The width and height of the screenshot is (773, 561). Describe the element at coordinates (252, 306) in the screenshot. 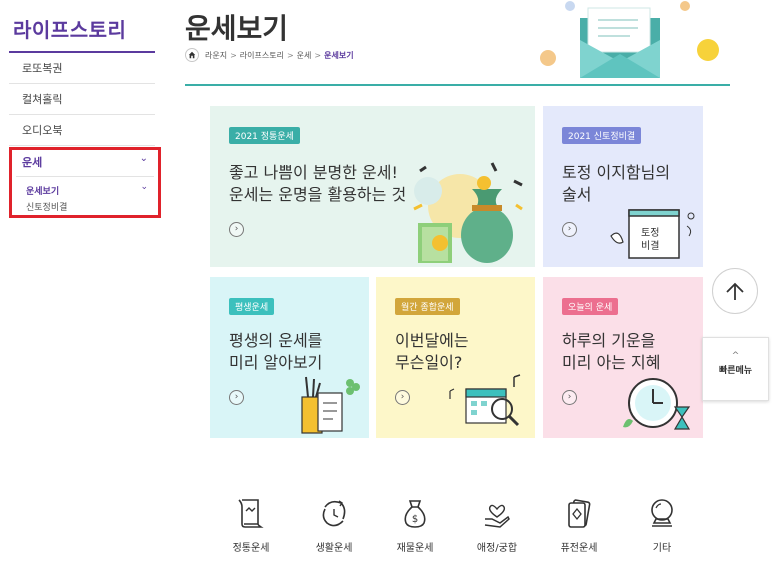

I see `card-tag: 평생운세` at that location.